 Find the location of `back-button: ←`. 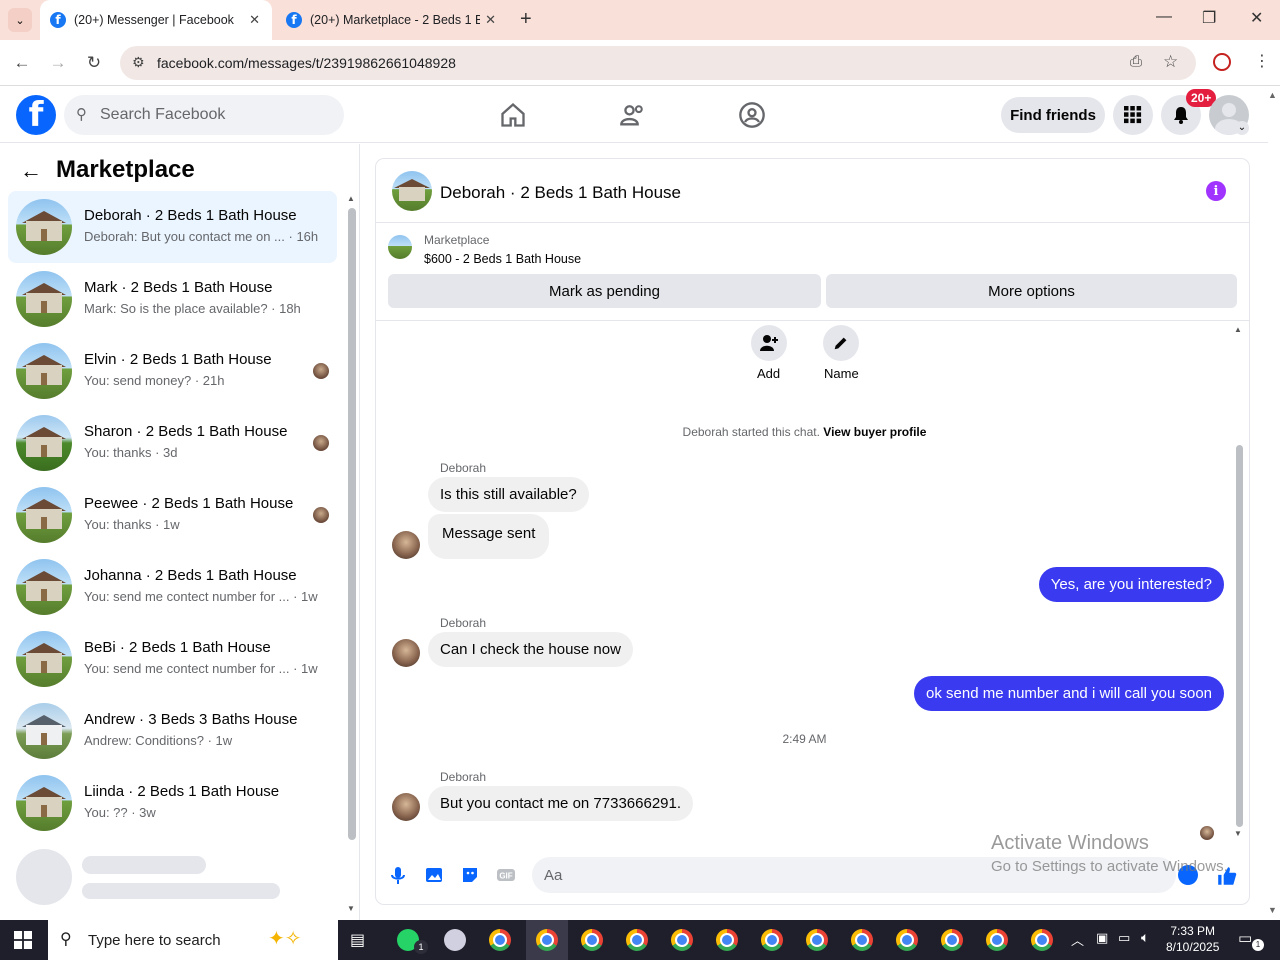

back-button: ← is located at coordinates (22, 63).